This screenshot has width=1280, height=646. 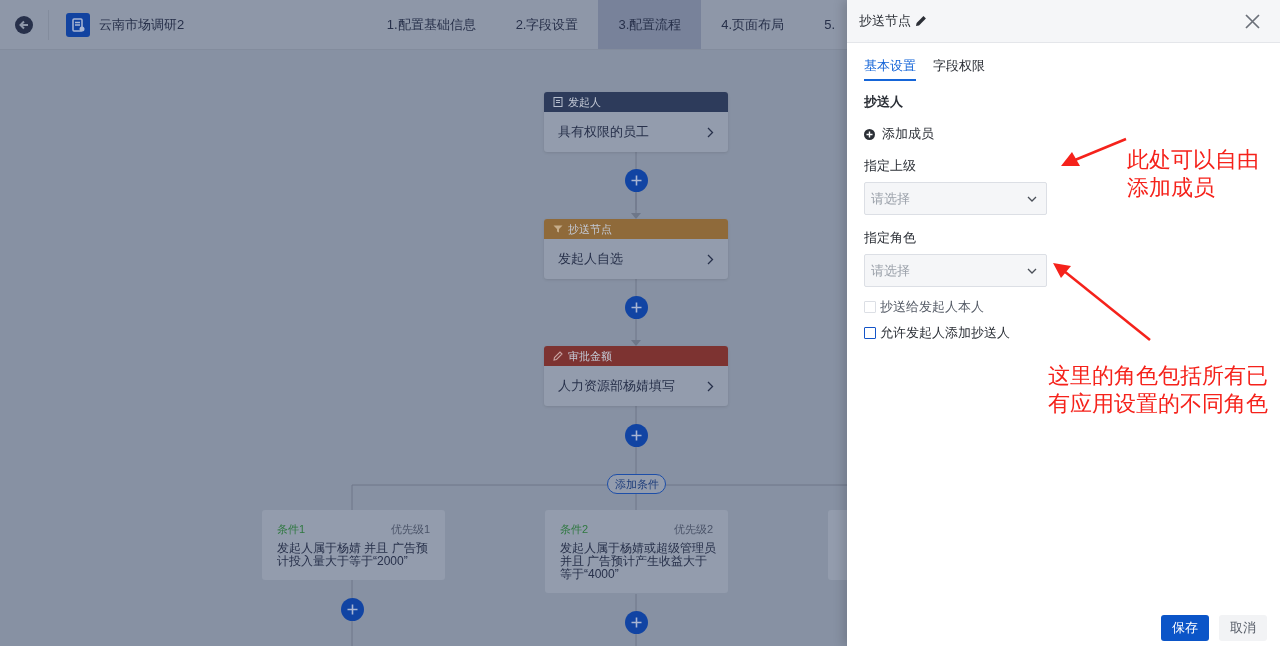 What do you see at coordinates (1252, 21) in the screenshot?
I see `close-icon` at bounding box center [1252, 21].